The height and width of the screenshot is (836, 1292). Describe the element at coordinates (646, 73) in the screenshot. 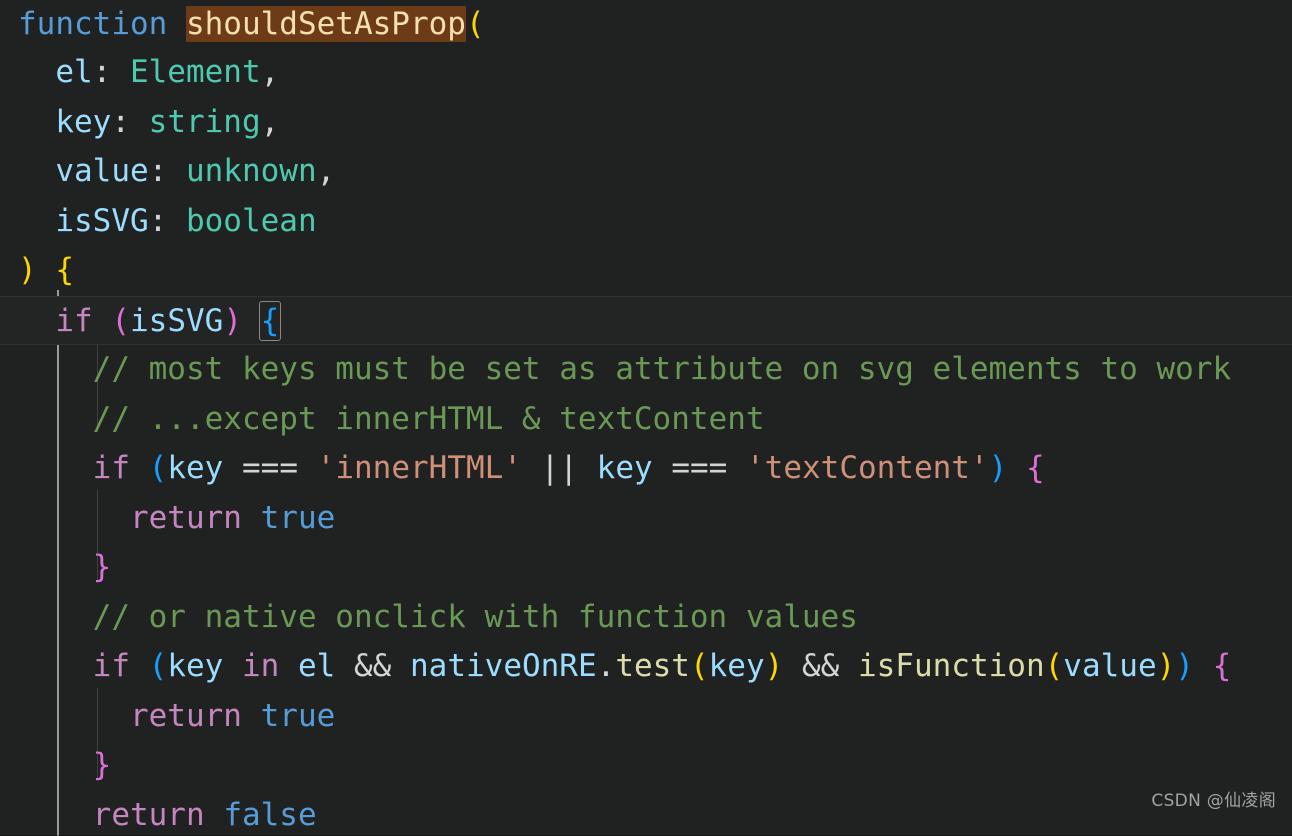

I see `code-line: el: Element,` at that location.